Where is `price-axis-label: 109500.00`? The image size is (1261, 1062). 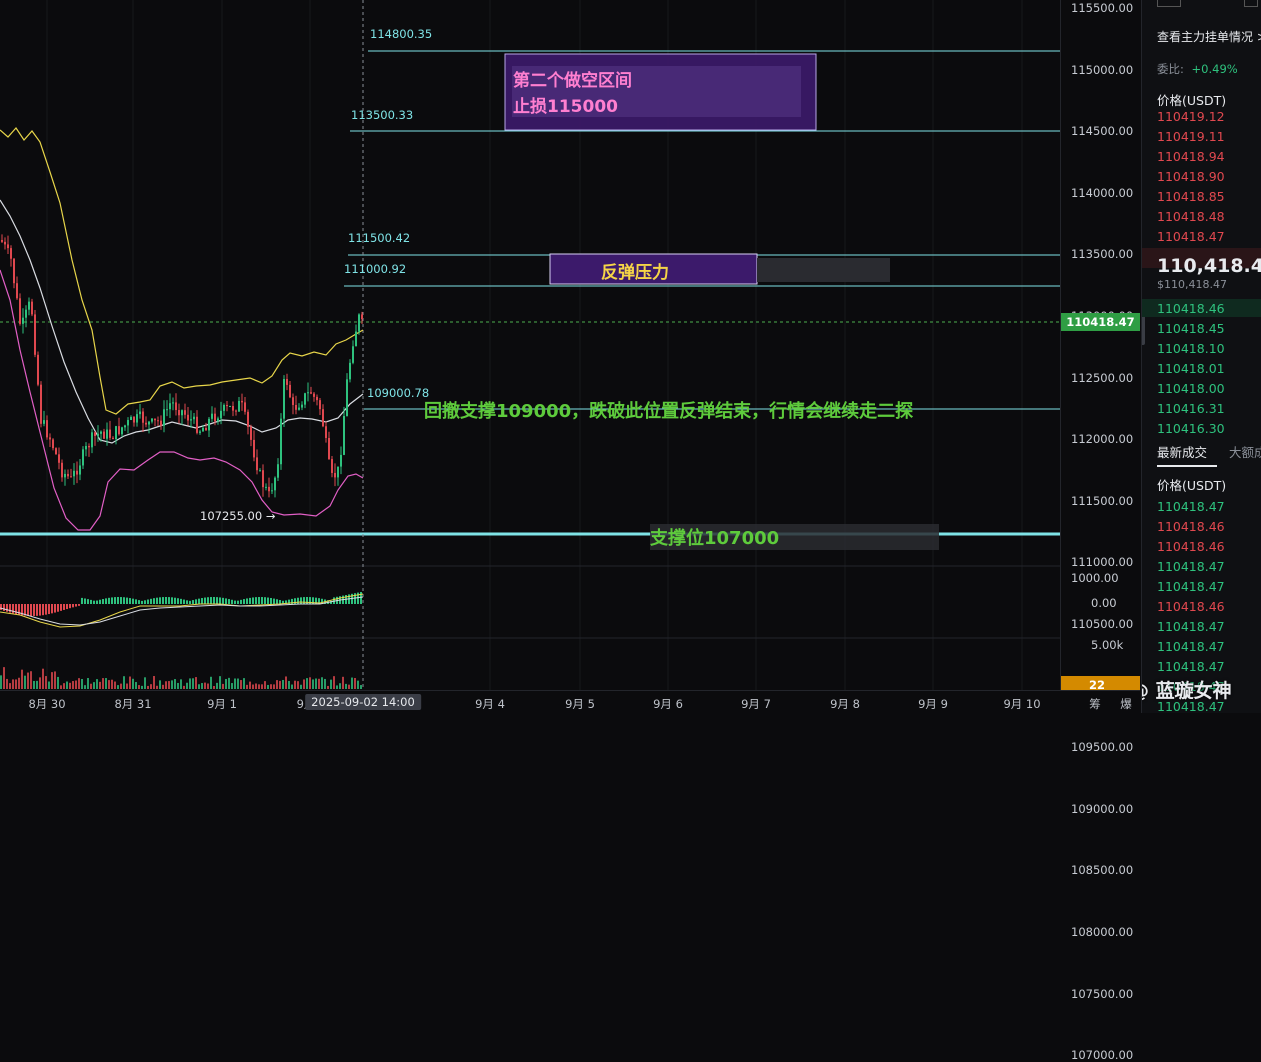 price-axis-label: 109500.00 is located at coordinates (1102, 747).